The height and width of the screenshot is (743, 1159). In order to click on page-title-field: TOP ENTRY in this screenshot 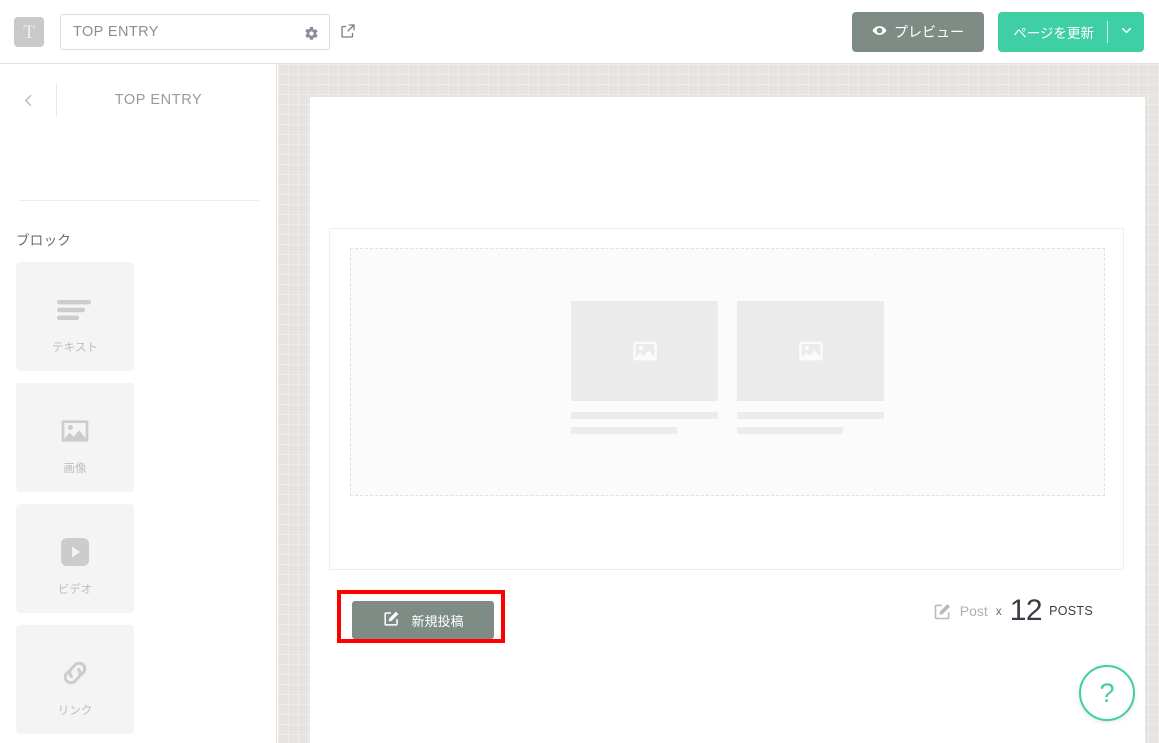, I will do `click(195, 32)`.